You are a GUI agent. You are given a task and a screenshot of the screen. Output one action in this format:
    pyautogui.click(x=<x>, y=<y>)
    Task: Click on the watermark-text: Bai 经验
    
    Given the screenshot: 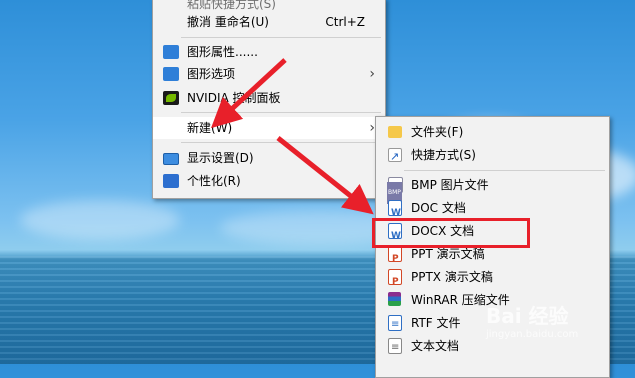 What is the action you would take?
    pyautogui.click(x=527, y=316)
    